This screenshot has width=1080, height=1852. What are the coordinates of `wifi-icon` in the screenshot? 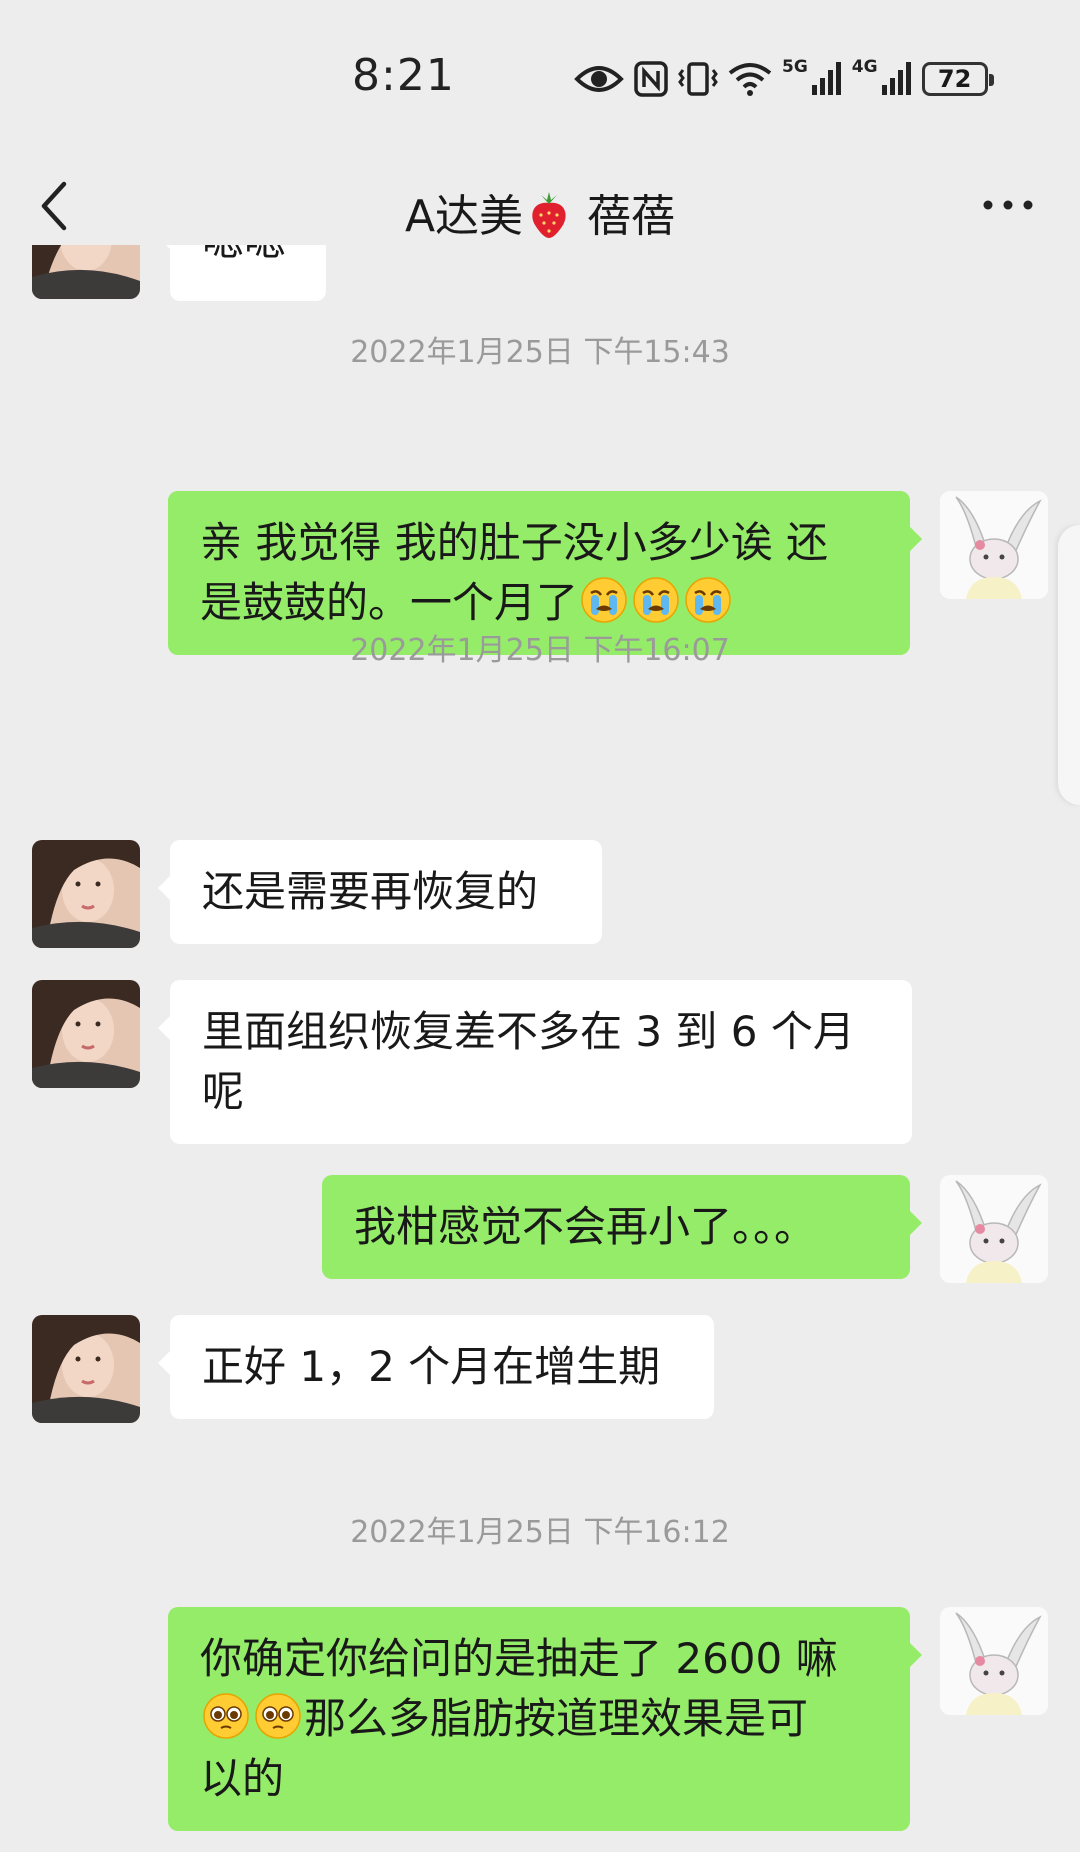 It's located at (750, 79).